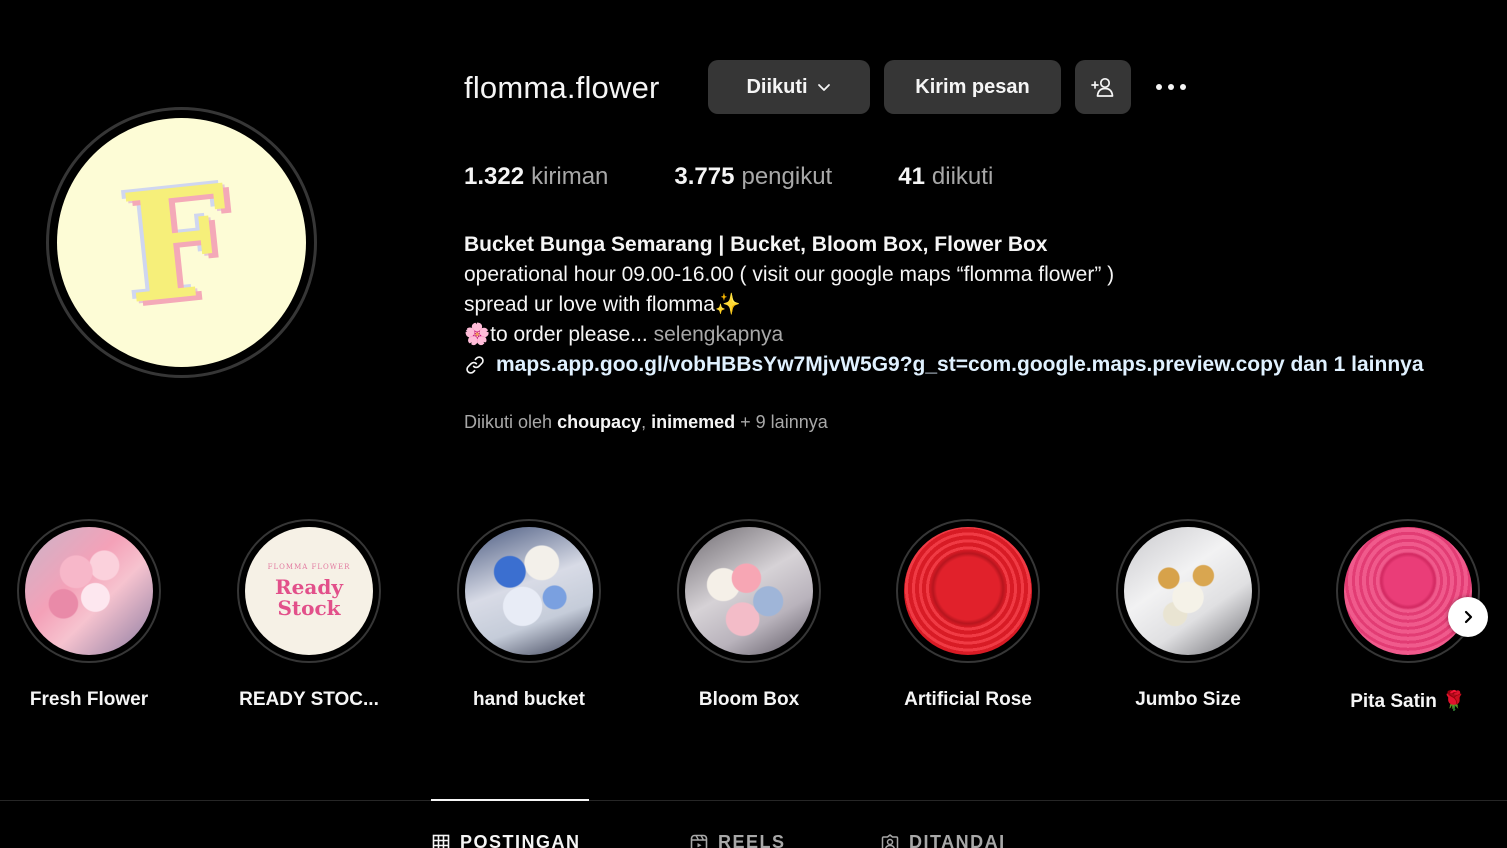 The image size is (1507, 848). Describe the element at coordinates (89, 699) in the screenshot. I see `highlight-label: Fresh Flower` at that location.